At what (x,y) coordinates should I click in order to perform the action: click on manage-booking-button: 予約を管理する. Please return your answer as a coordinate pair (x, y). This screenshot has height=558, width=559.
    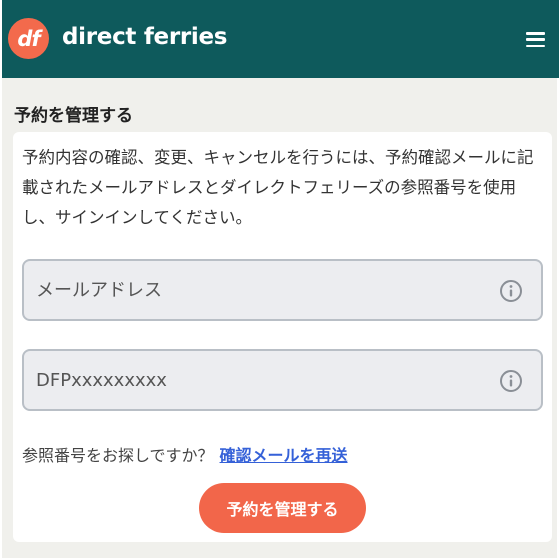
    Looking at the image, I should click on (282, 508).